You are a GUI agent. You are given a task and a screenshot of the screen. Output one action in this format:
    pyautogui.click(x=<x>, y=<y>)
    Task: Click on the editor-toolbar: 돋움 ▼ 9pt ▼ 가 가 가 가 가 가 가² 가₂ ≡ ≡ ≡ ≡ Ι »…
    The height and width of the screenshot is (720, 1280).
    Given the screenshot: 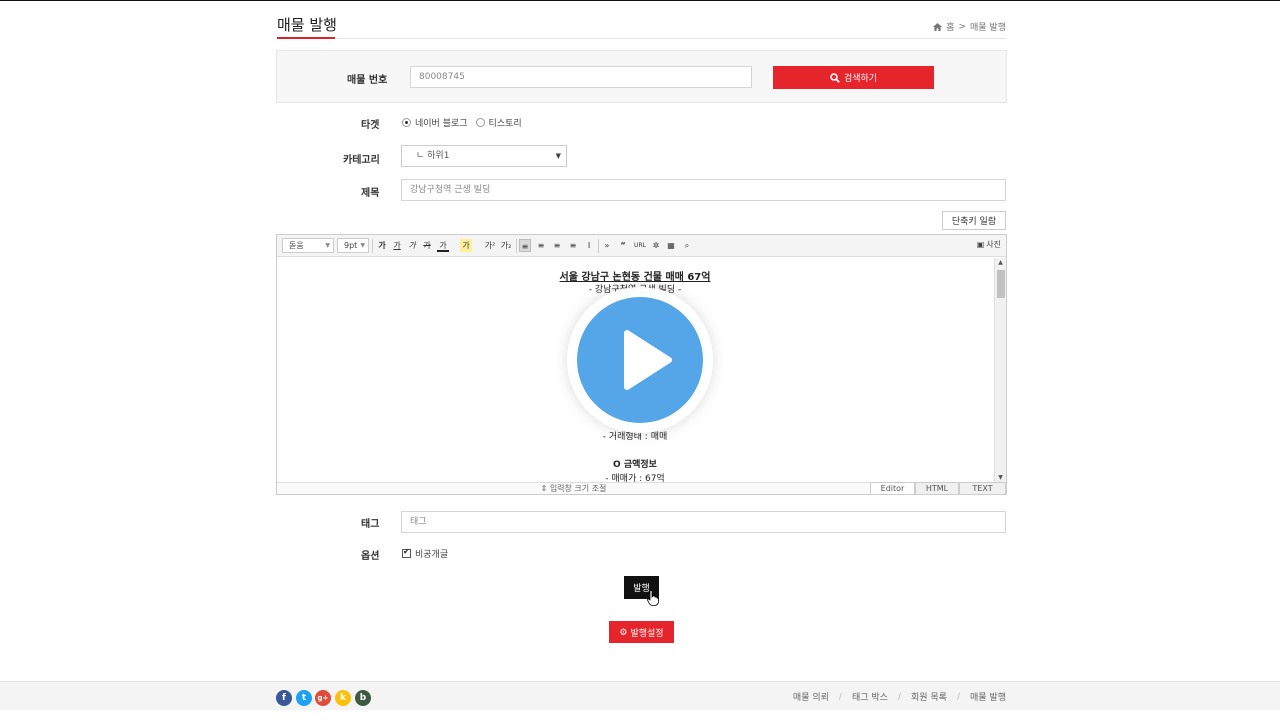 What is the action you would take?
    pyautogui.click(x=641, y=246)
    